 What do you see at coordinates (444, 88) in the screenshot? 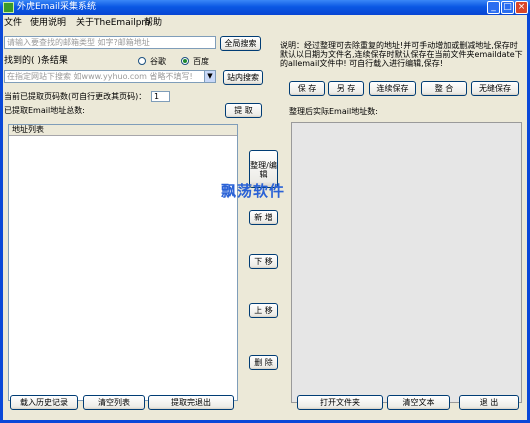
I see `merge-button: 整 合` at bounding box center [444, 88].